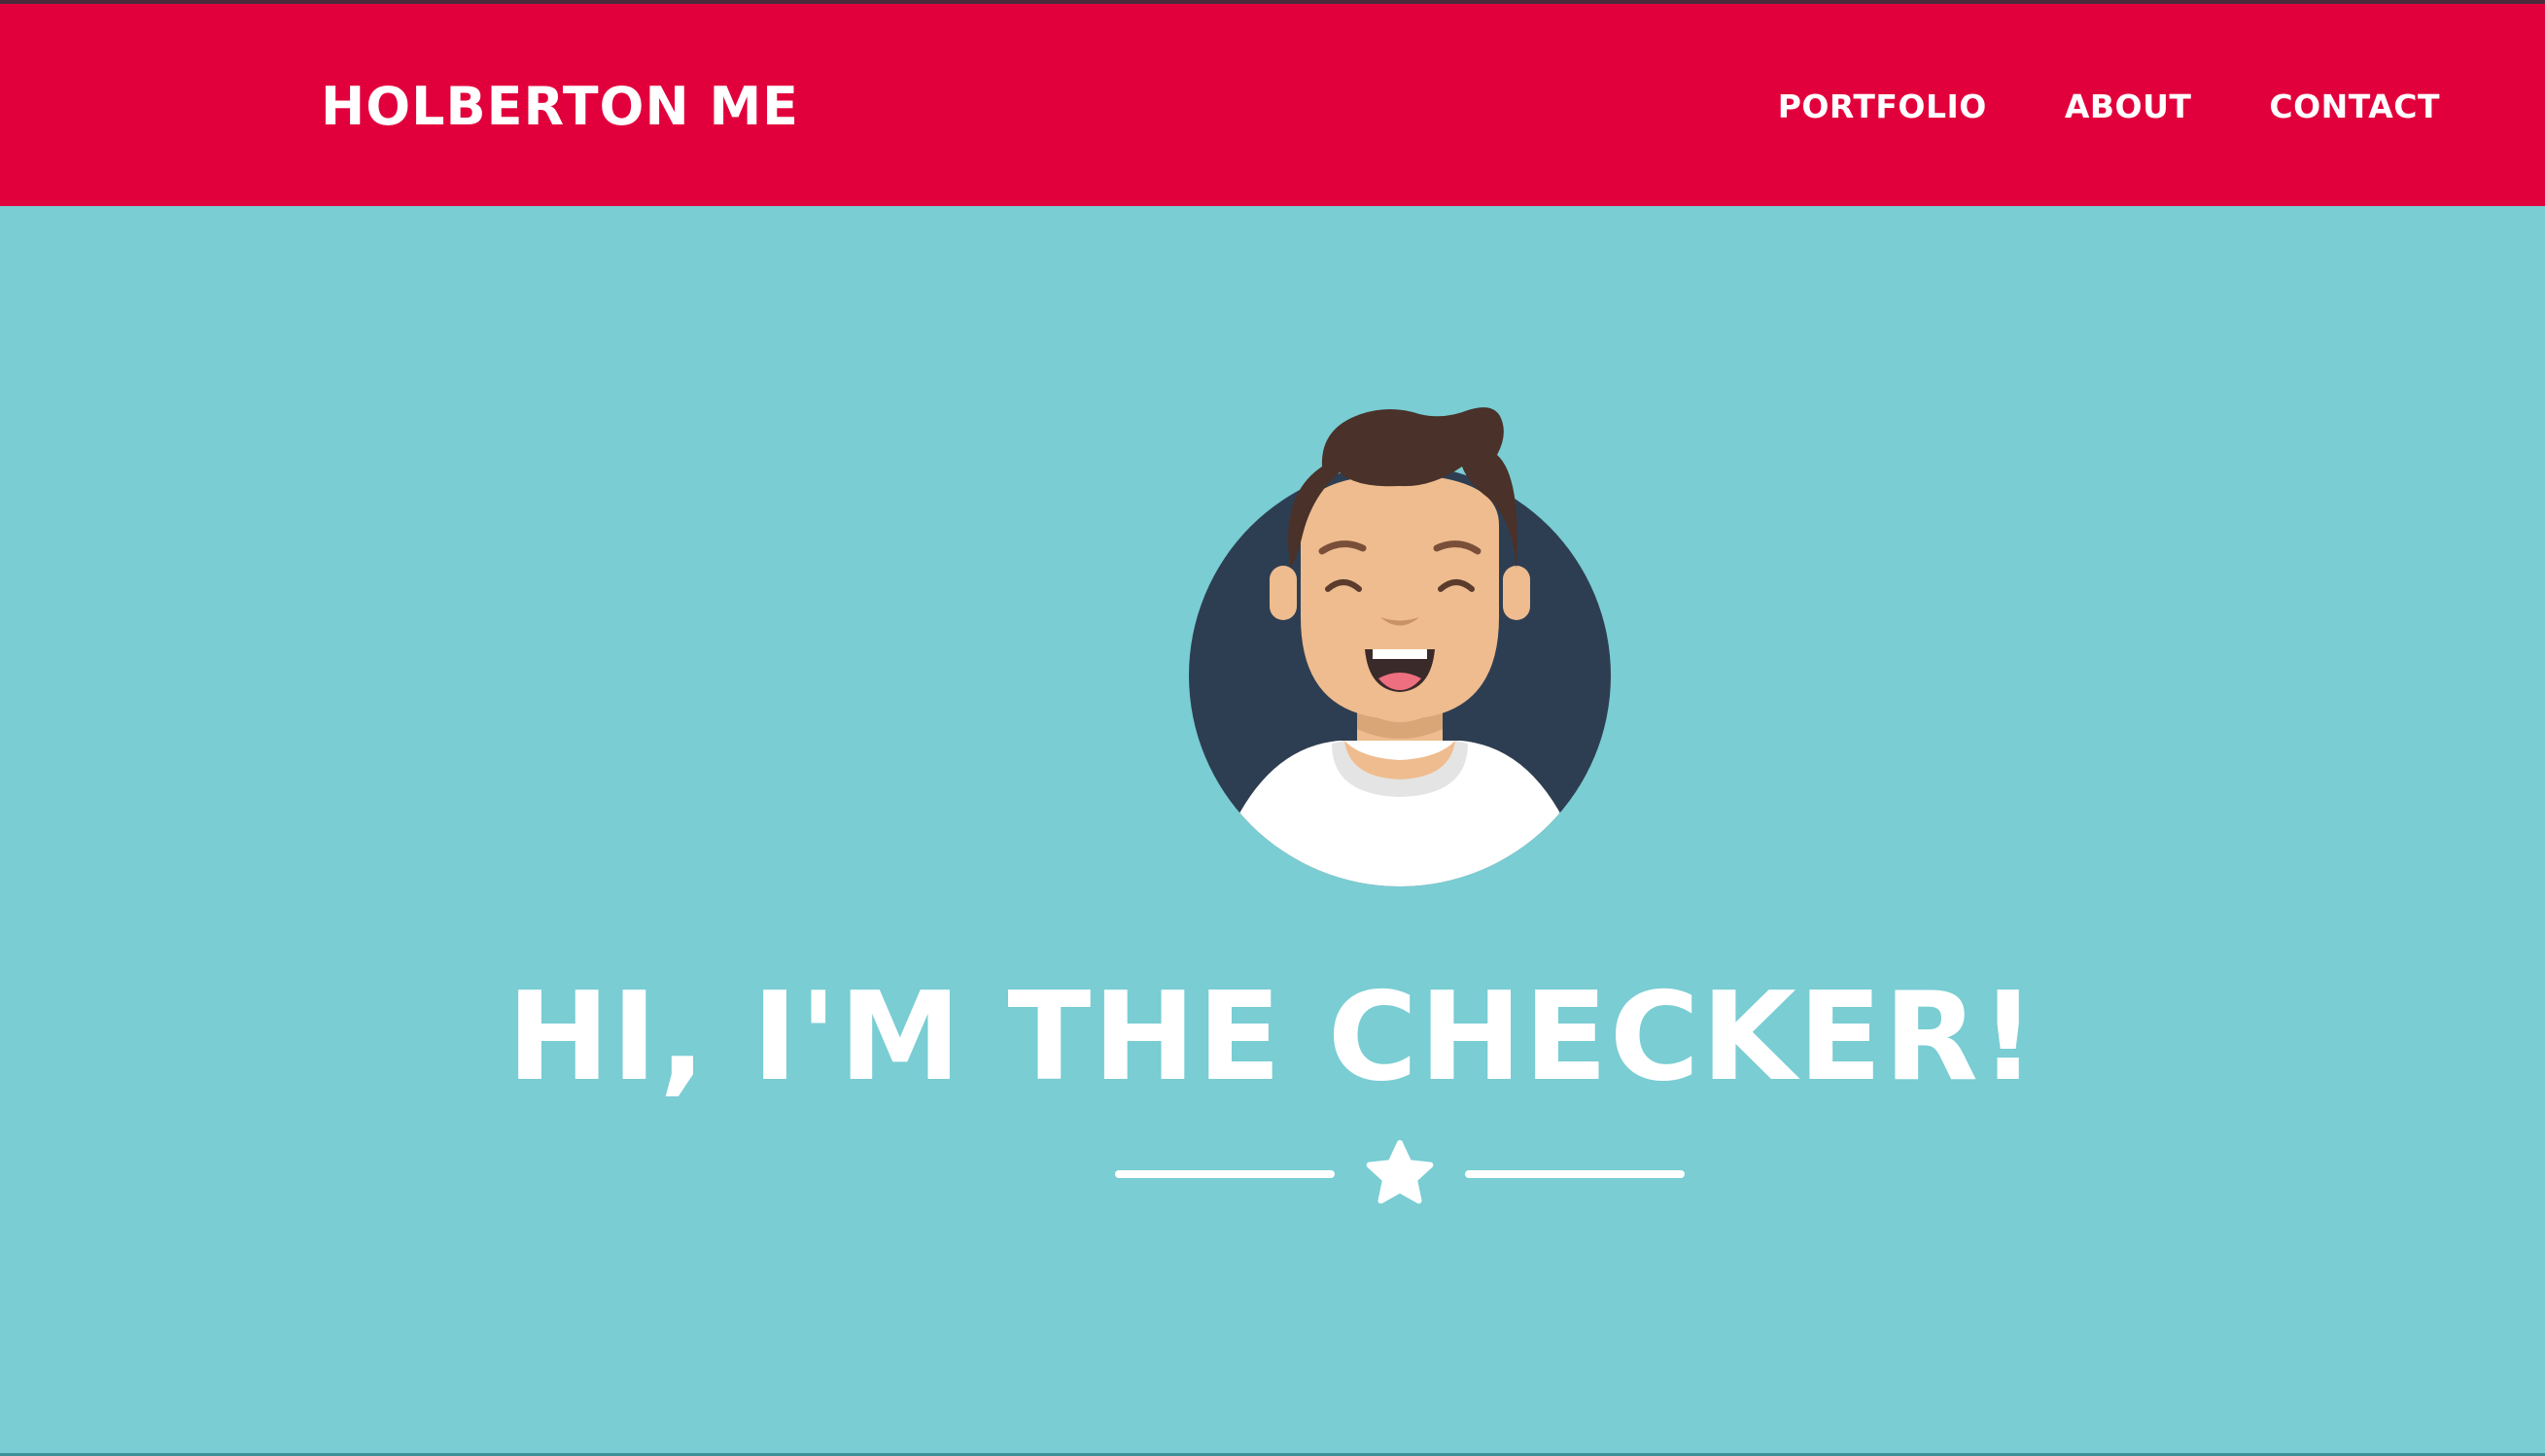  I want to click on brand-logo-link: HOLBERTON ME, so click(560, 107).